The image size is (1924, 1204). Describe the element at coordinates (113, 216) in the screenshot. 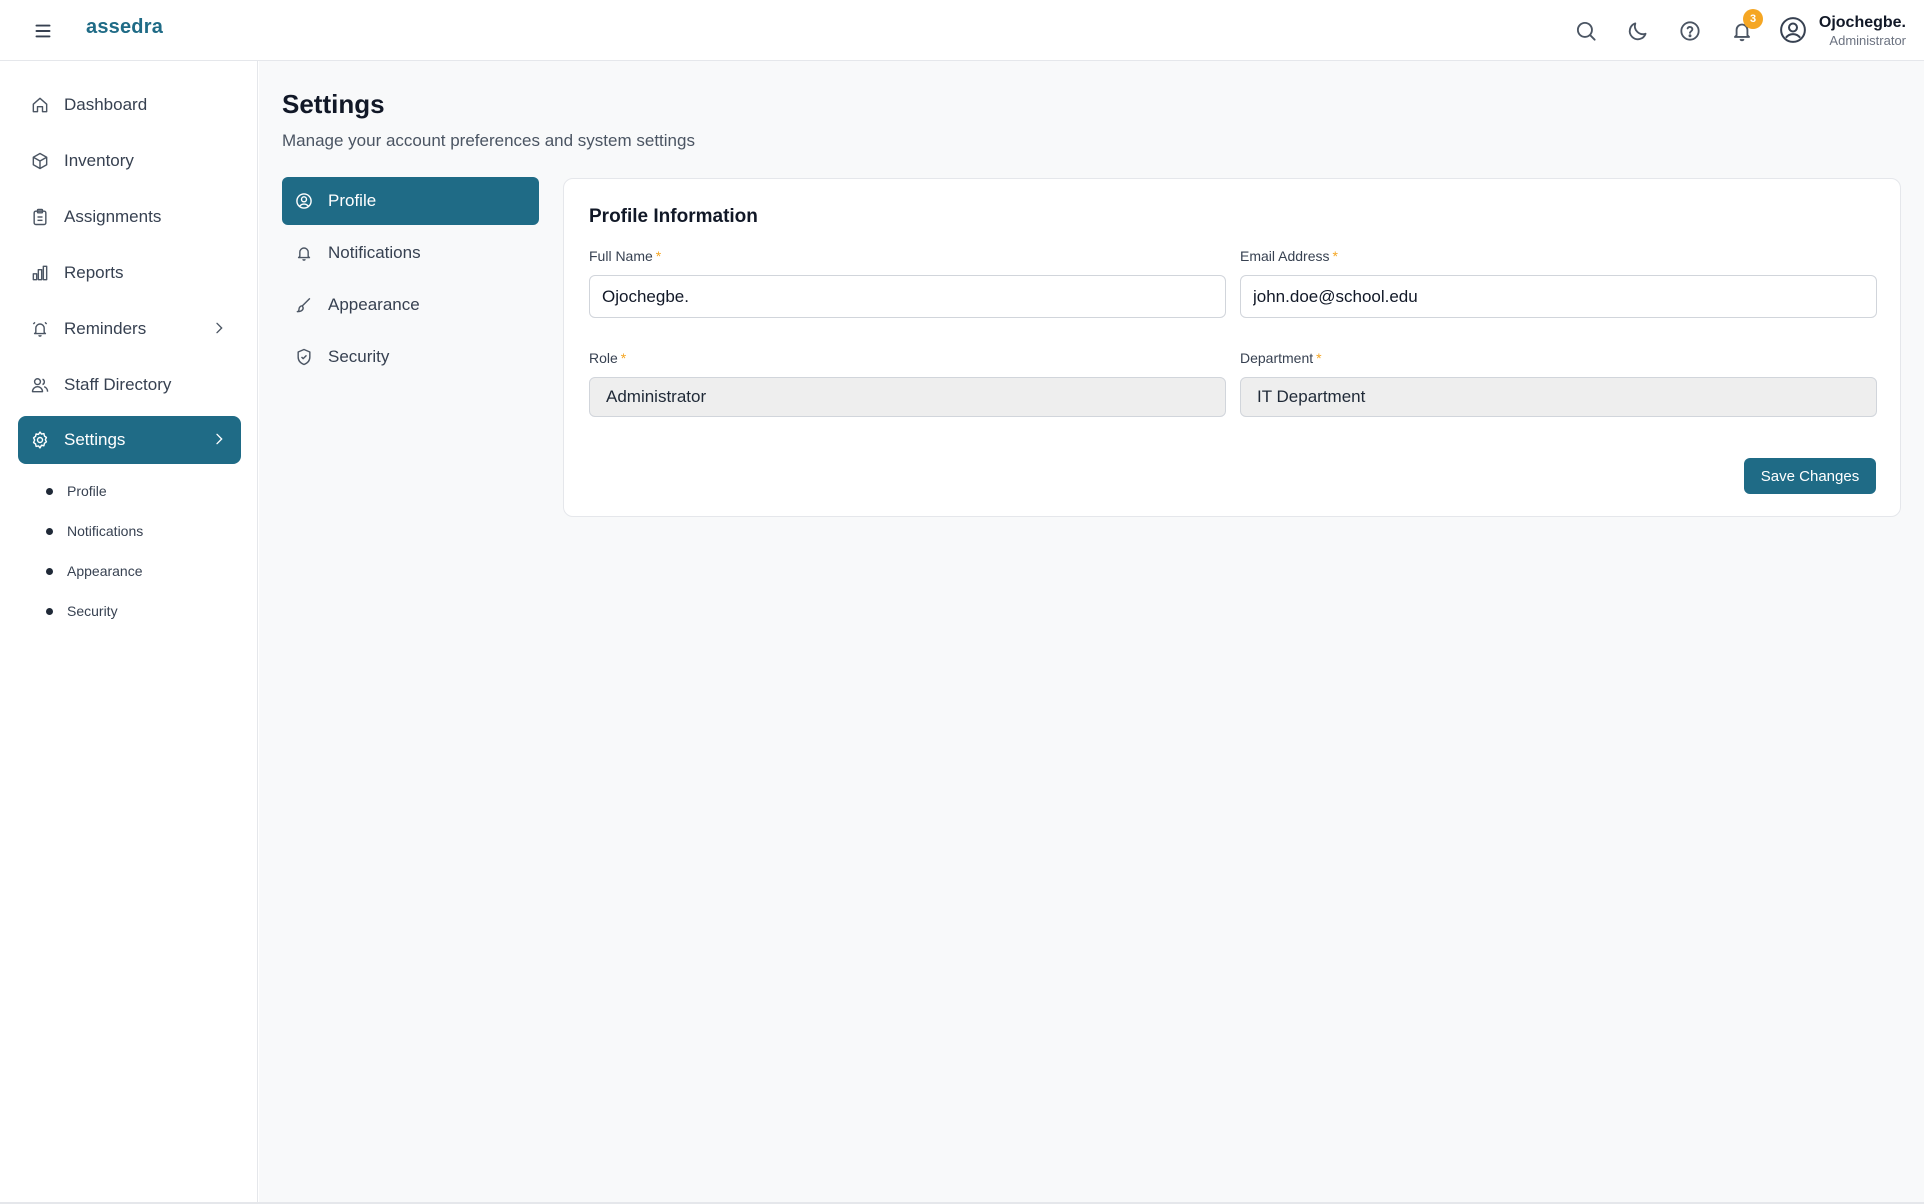

I see `sidebar-item-label: Assignments` at that location.